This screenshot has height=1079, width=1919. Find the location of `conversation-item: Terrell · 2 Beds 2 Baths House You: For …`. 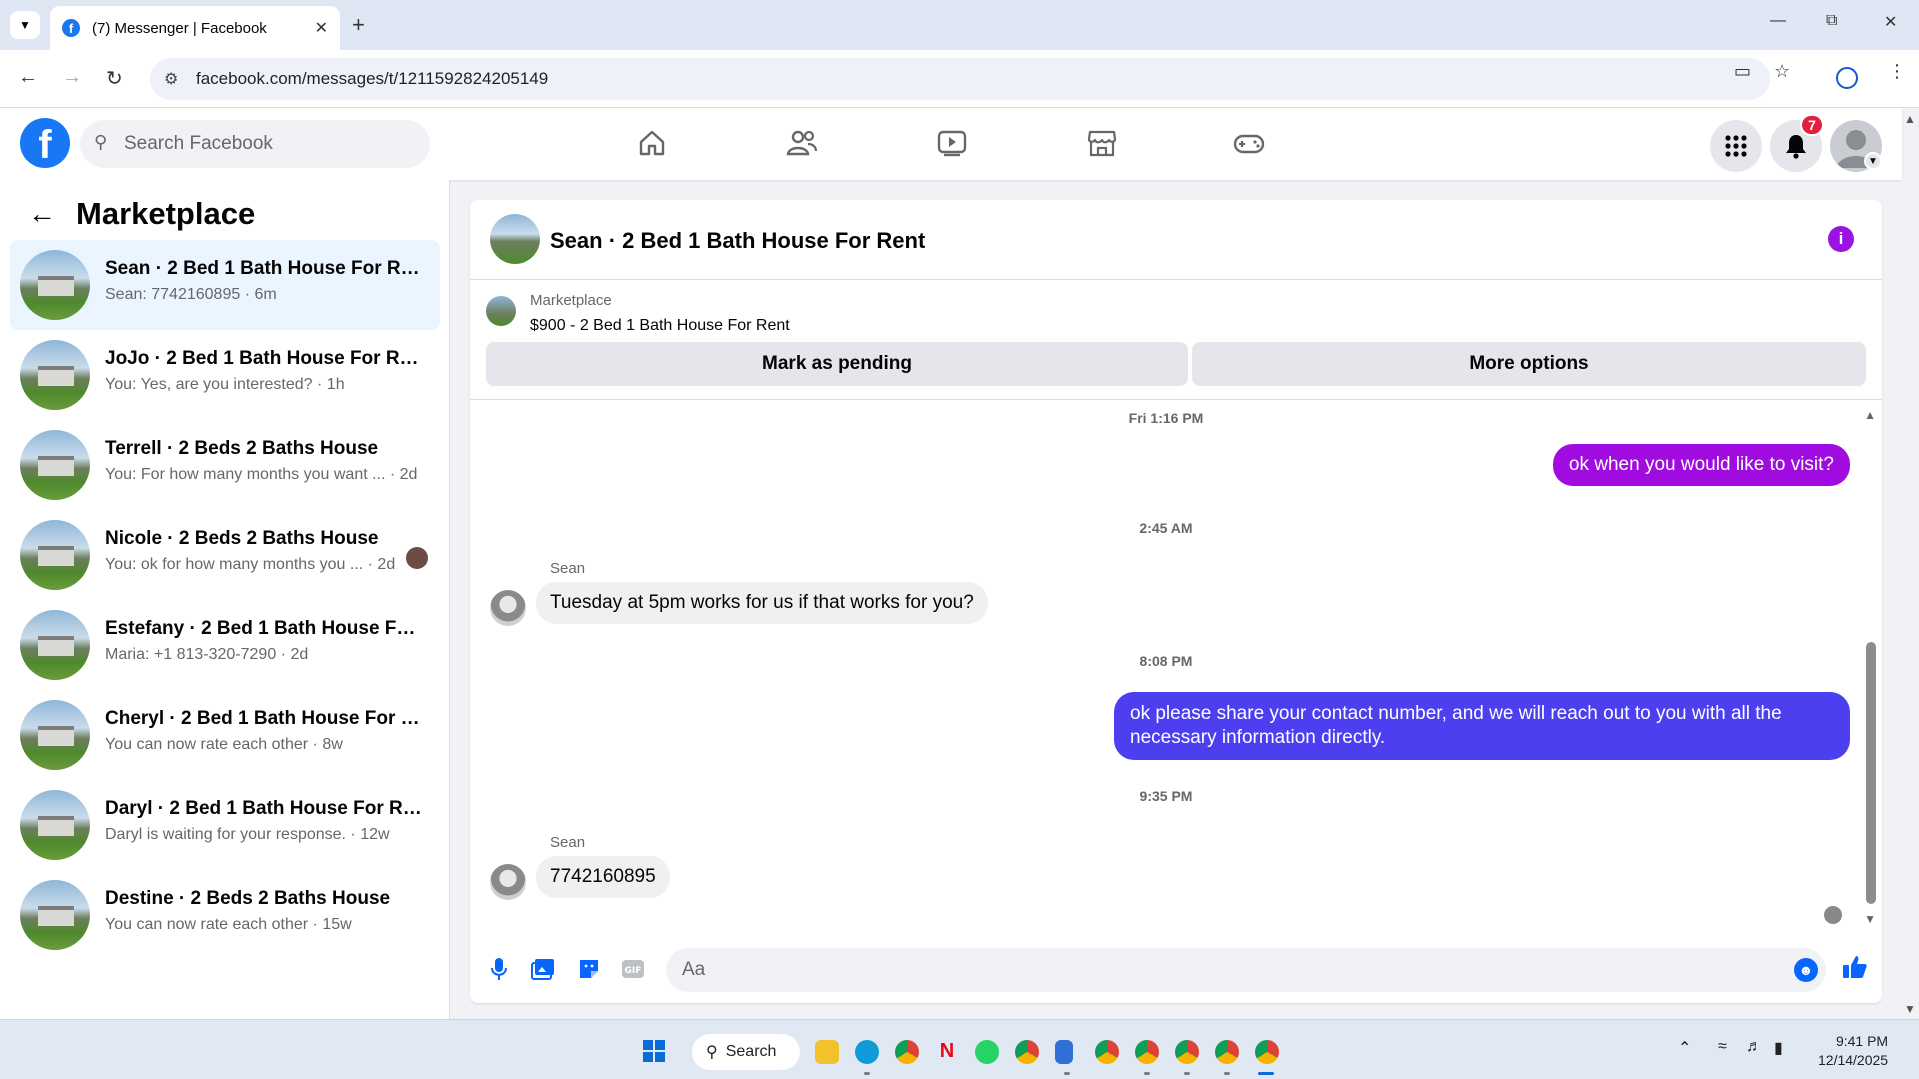

conversation-item: Terrell · 2 Beds 2 Baths House You: For … is located at coordinates (225, 465).